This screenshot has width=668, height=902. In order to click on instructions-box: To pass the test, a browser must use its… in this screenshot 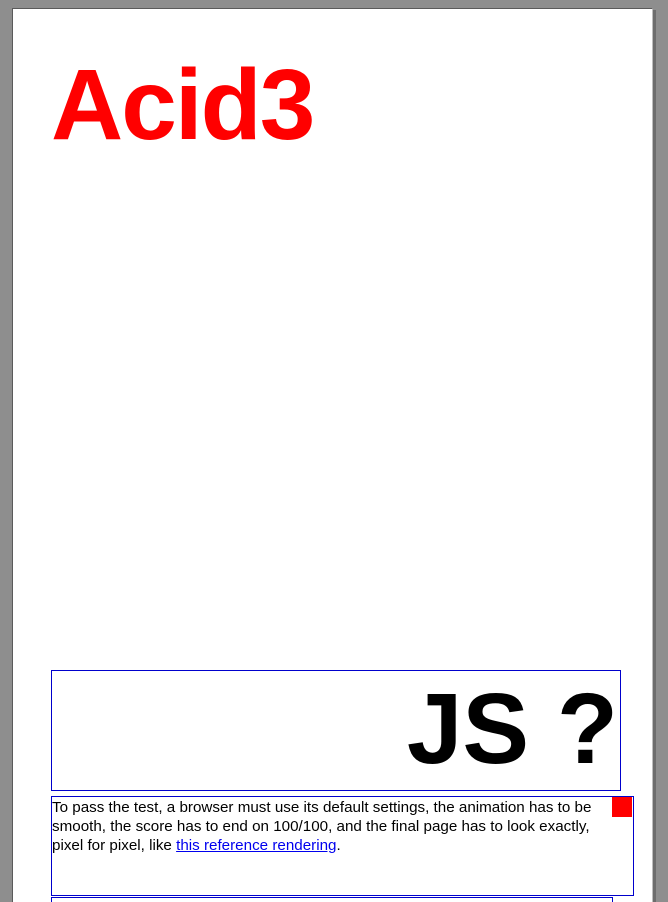, I will do `click(342, 846)`.